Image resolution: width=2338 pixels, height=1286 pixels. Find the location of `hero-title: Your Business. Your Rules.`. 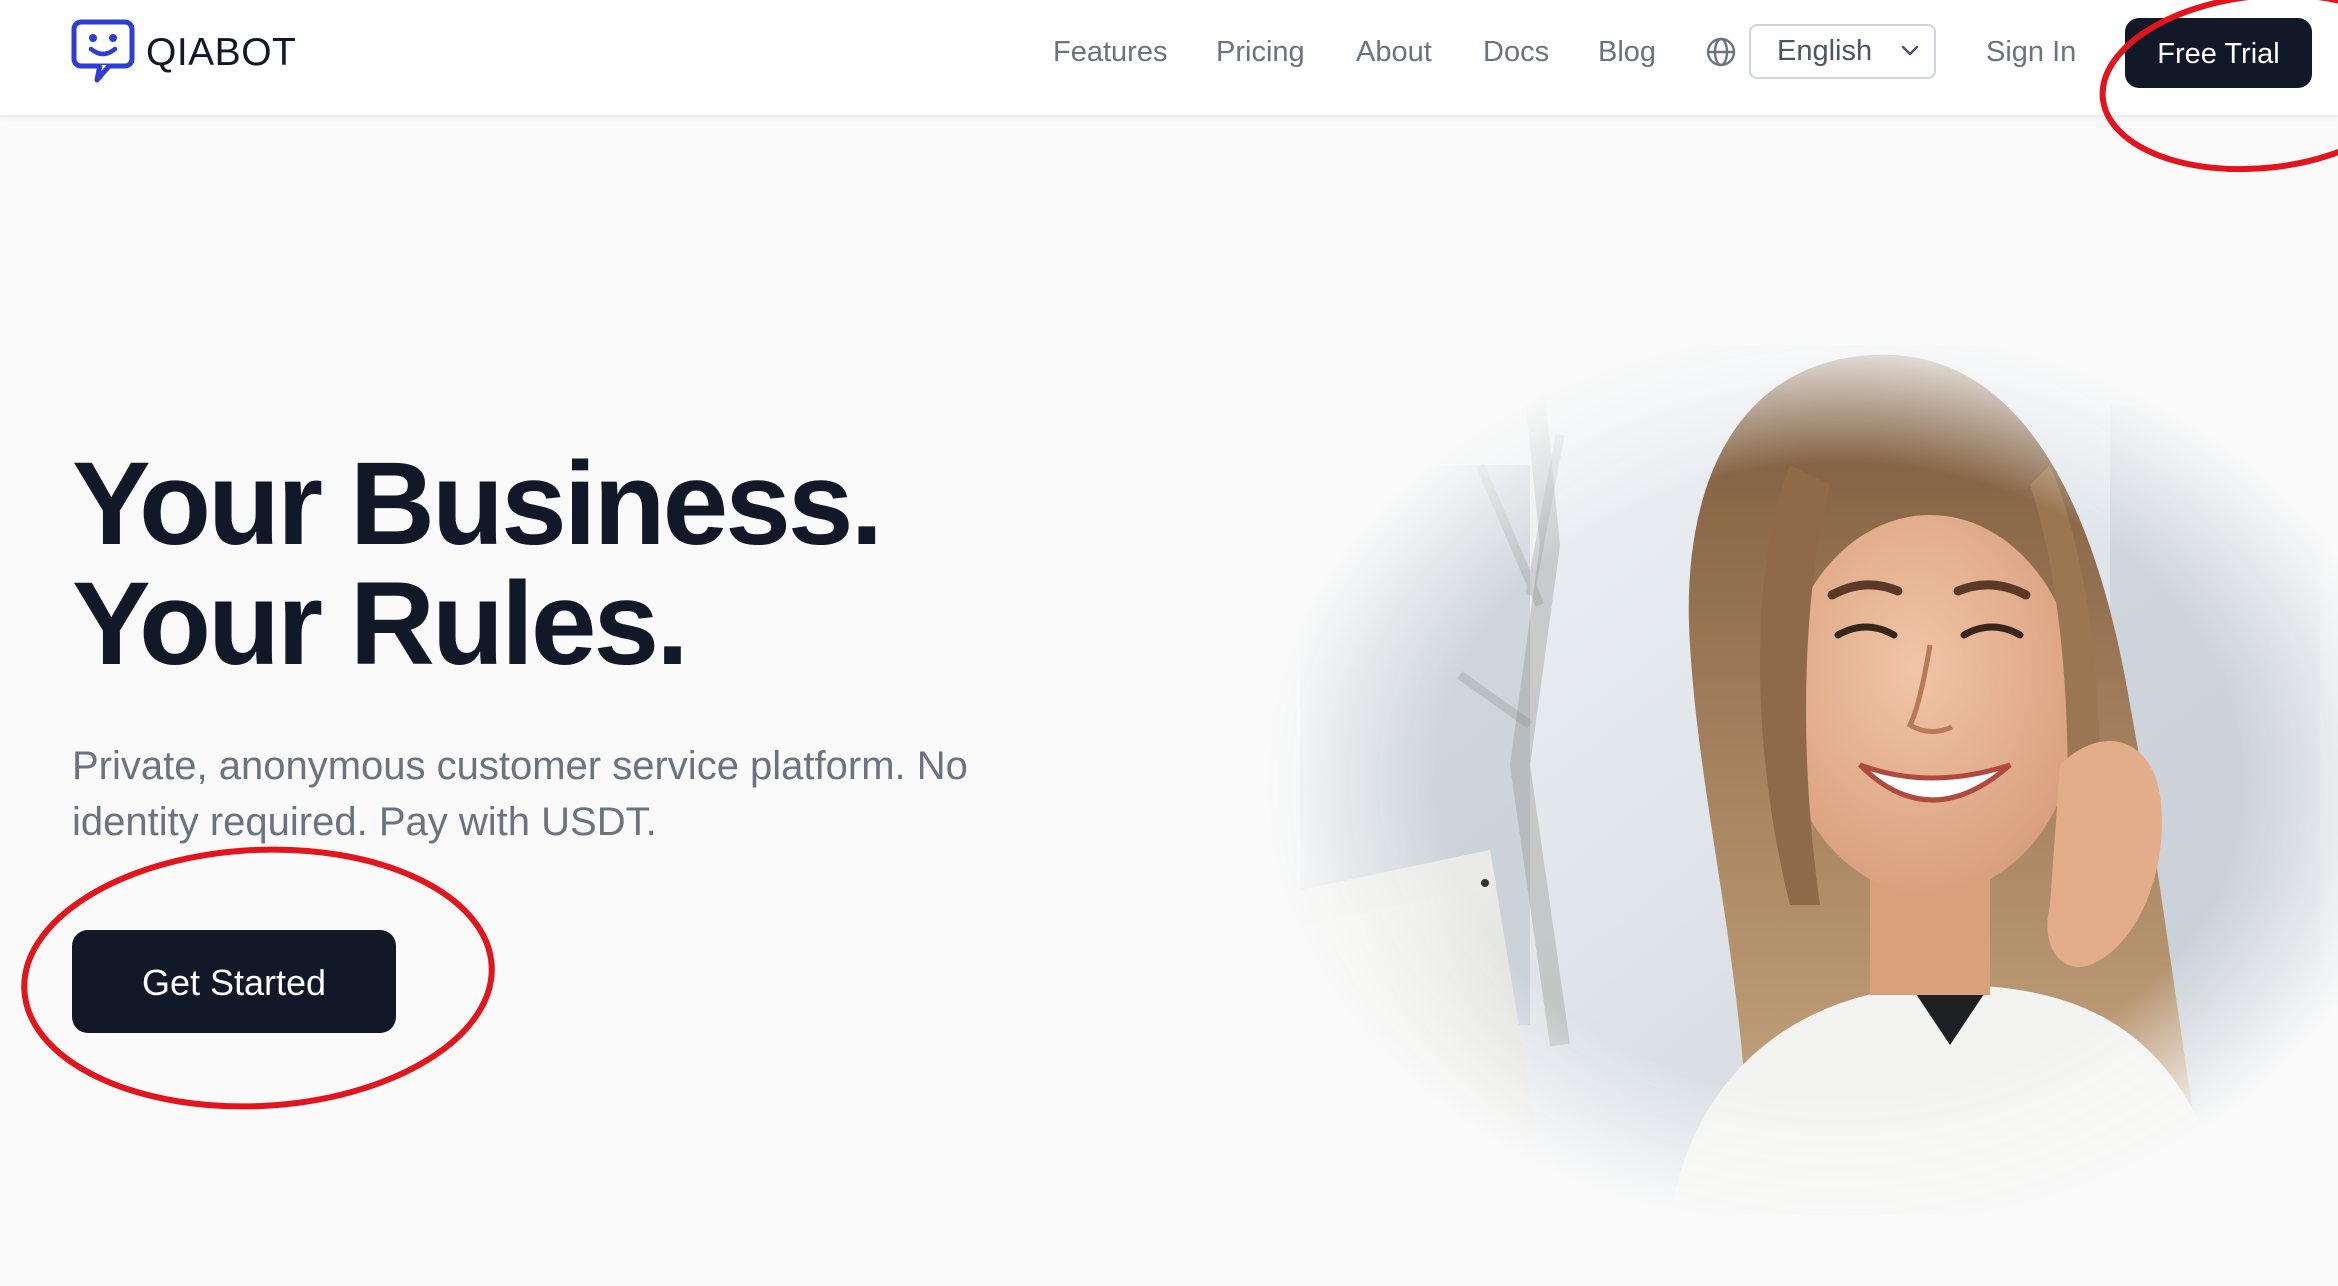

hero-title: Your Business. Your Rules. is located at coordinates (477, 564).